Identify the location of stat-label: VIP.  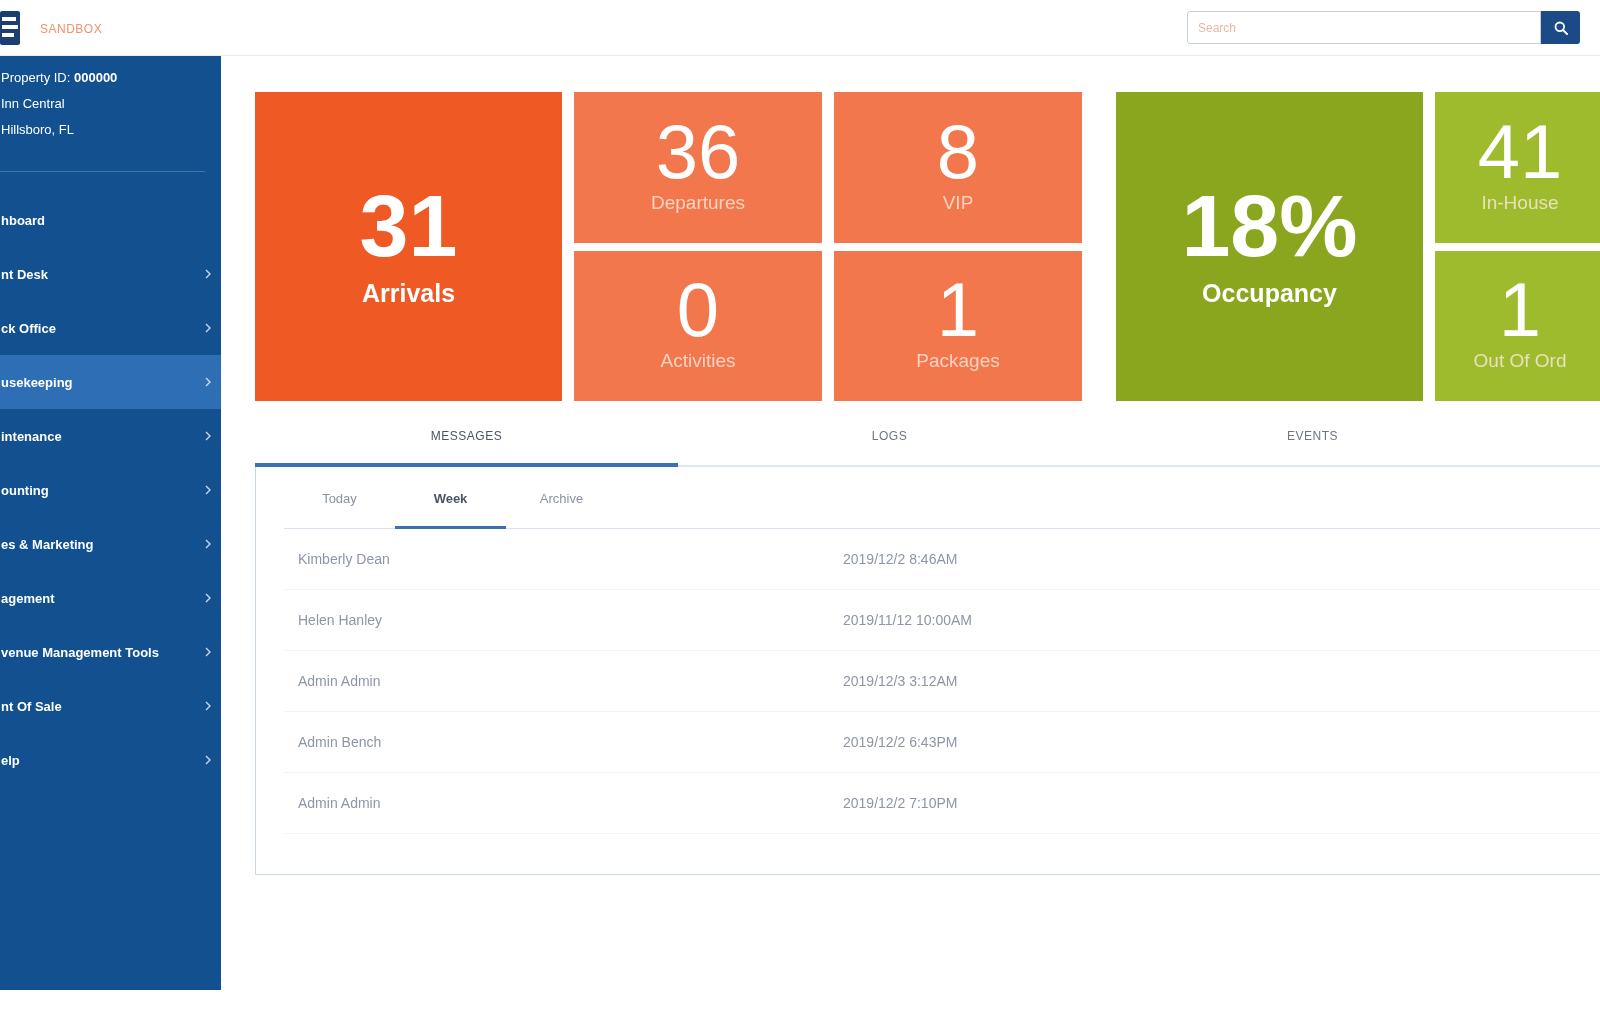
(958, 202).